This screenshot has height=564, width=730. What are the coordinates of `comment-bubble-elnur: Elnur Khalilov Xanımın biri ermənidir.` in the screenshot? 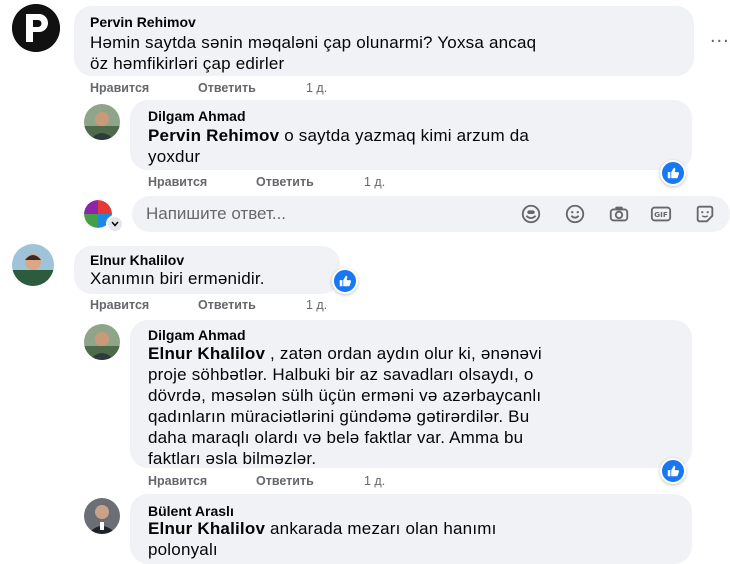 It's located at (207, 270).